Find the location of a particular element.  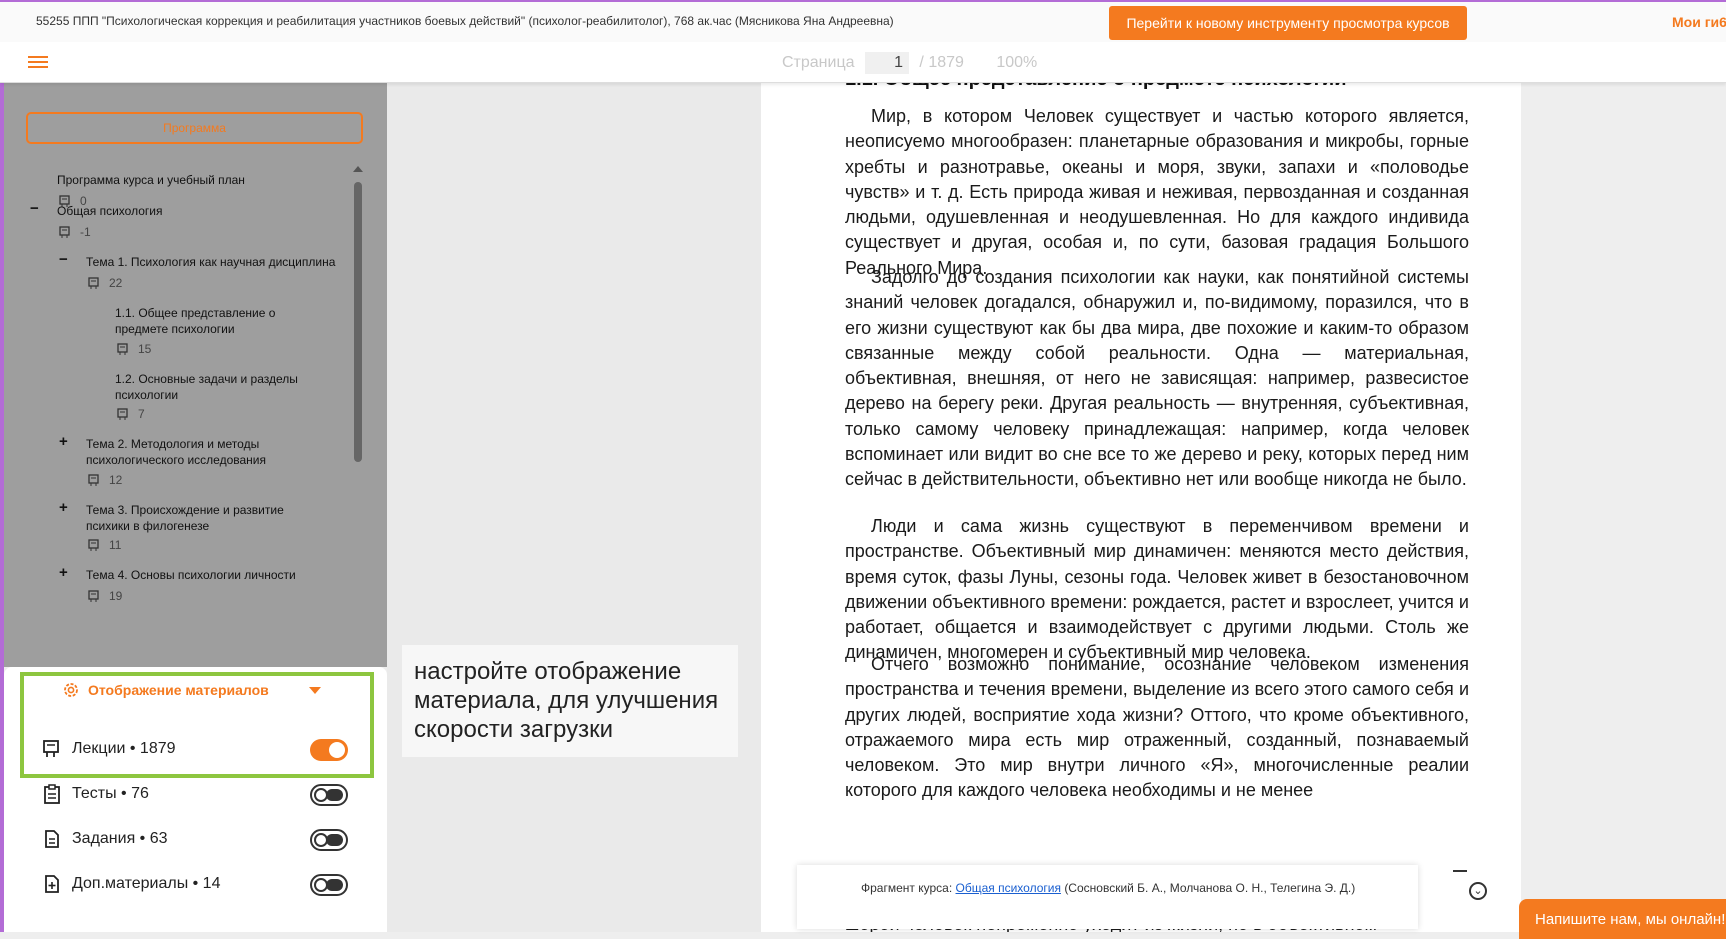

tasks-toggle is located at coordinates (329, 840).